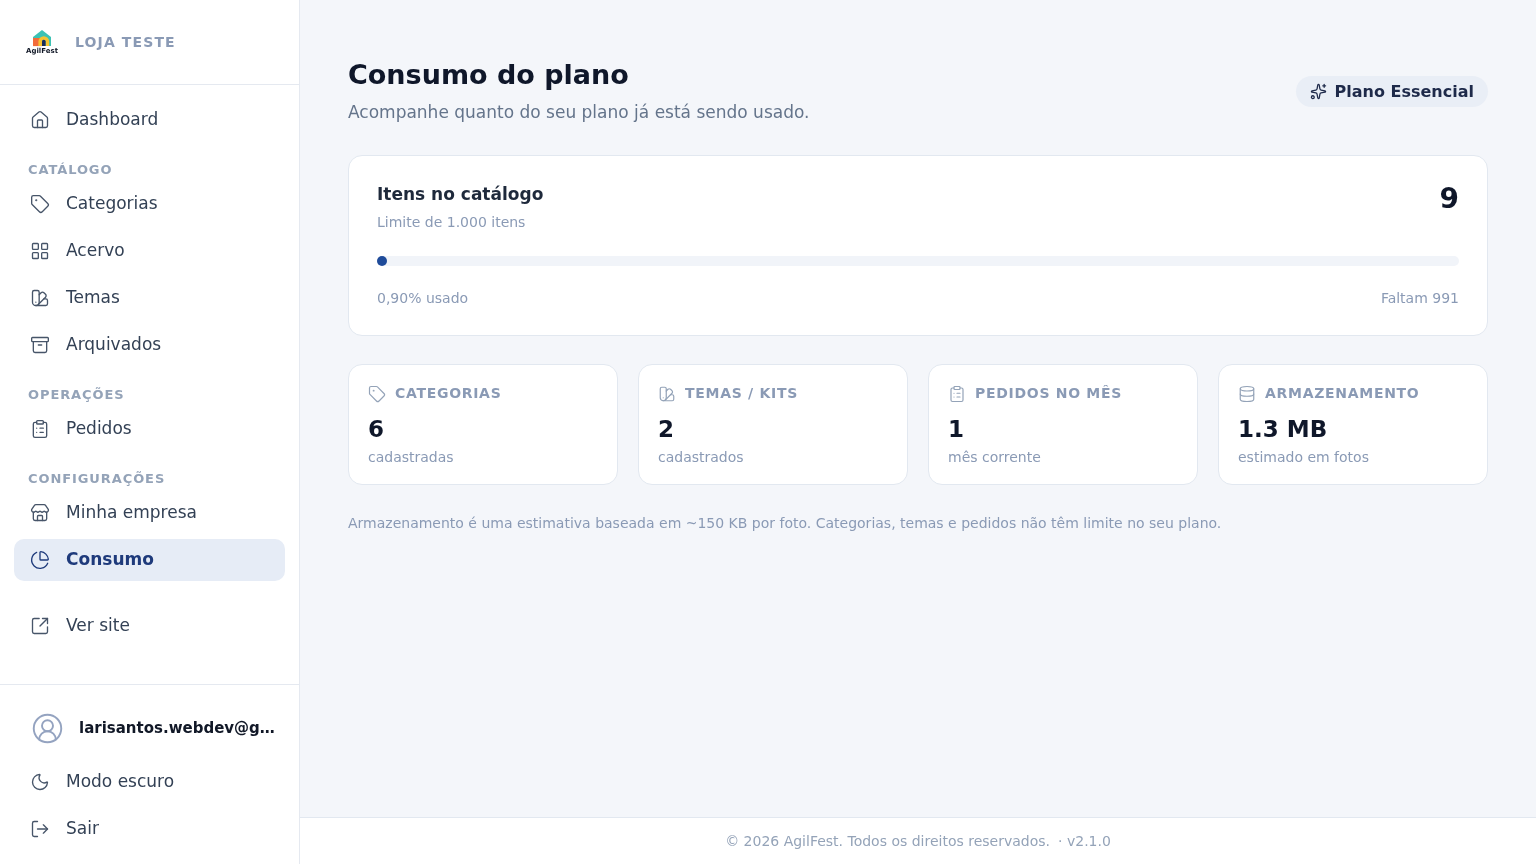 The image size is (1536, 864). What do you see at coordinates (97, 479) in the screenshot?
I see `nav-section-heading: CONFIGURAÇÕES` at bounding box center [97, 479].